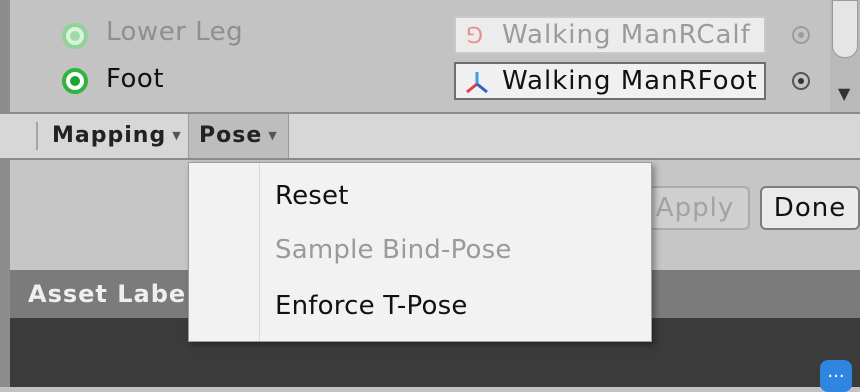 This screenshot has width=860, height=392. I want to click on menu-item-sample-bind-pose: Sample Bind-Pose, so click(393, 250).